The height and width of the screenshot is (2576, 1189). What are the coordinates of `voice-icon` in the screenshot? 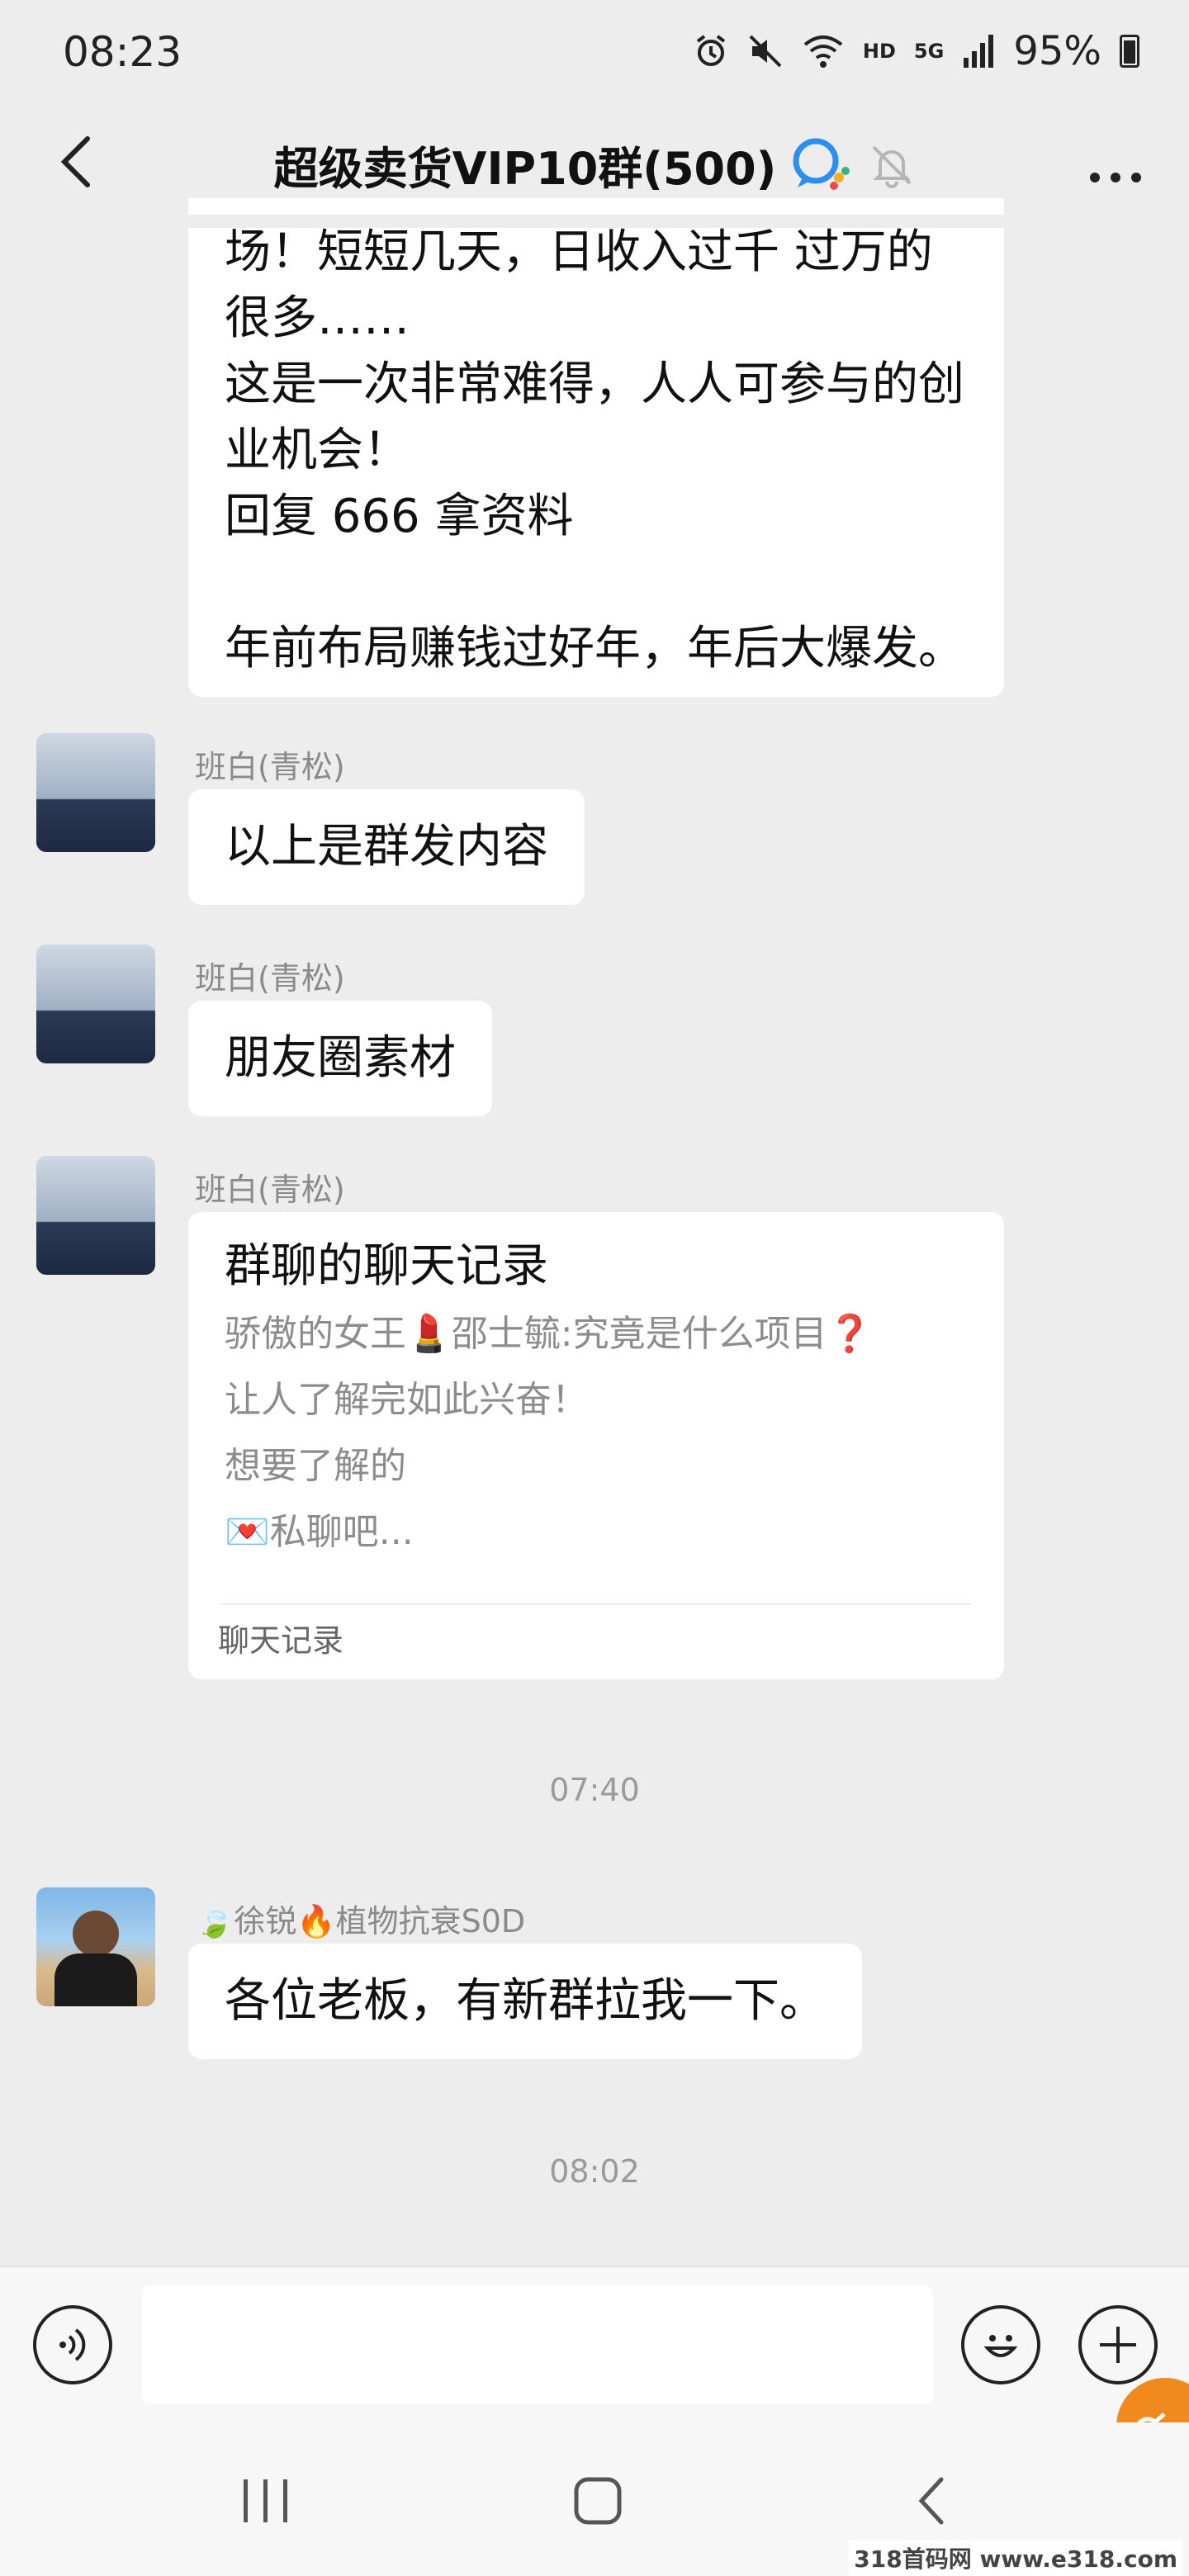 It's located at (72, 2344).